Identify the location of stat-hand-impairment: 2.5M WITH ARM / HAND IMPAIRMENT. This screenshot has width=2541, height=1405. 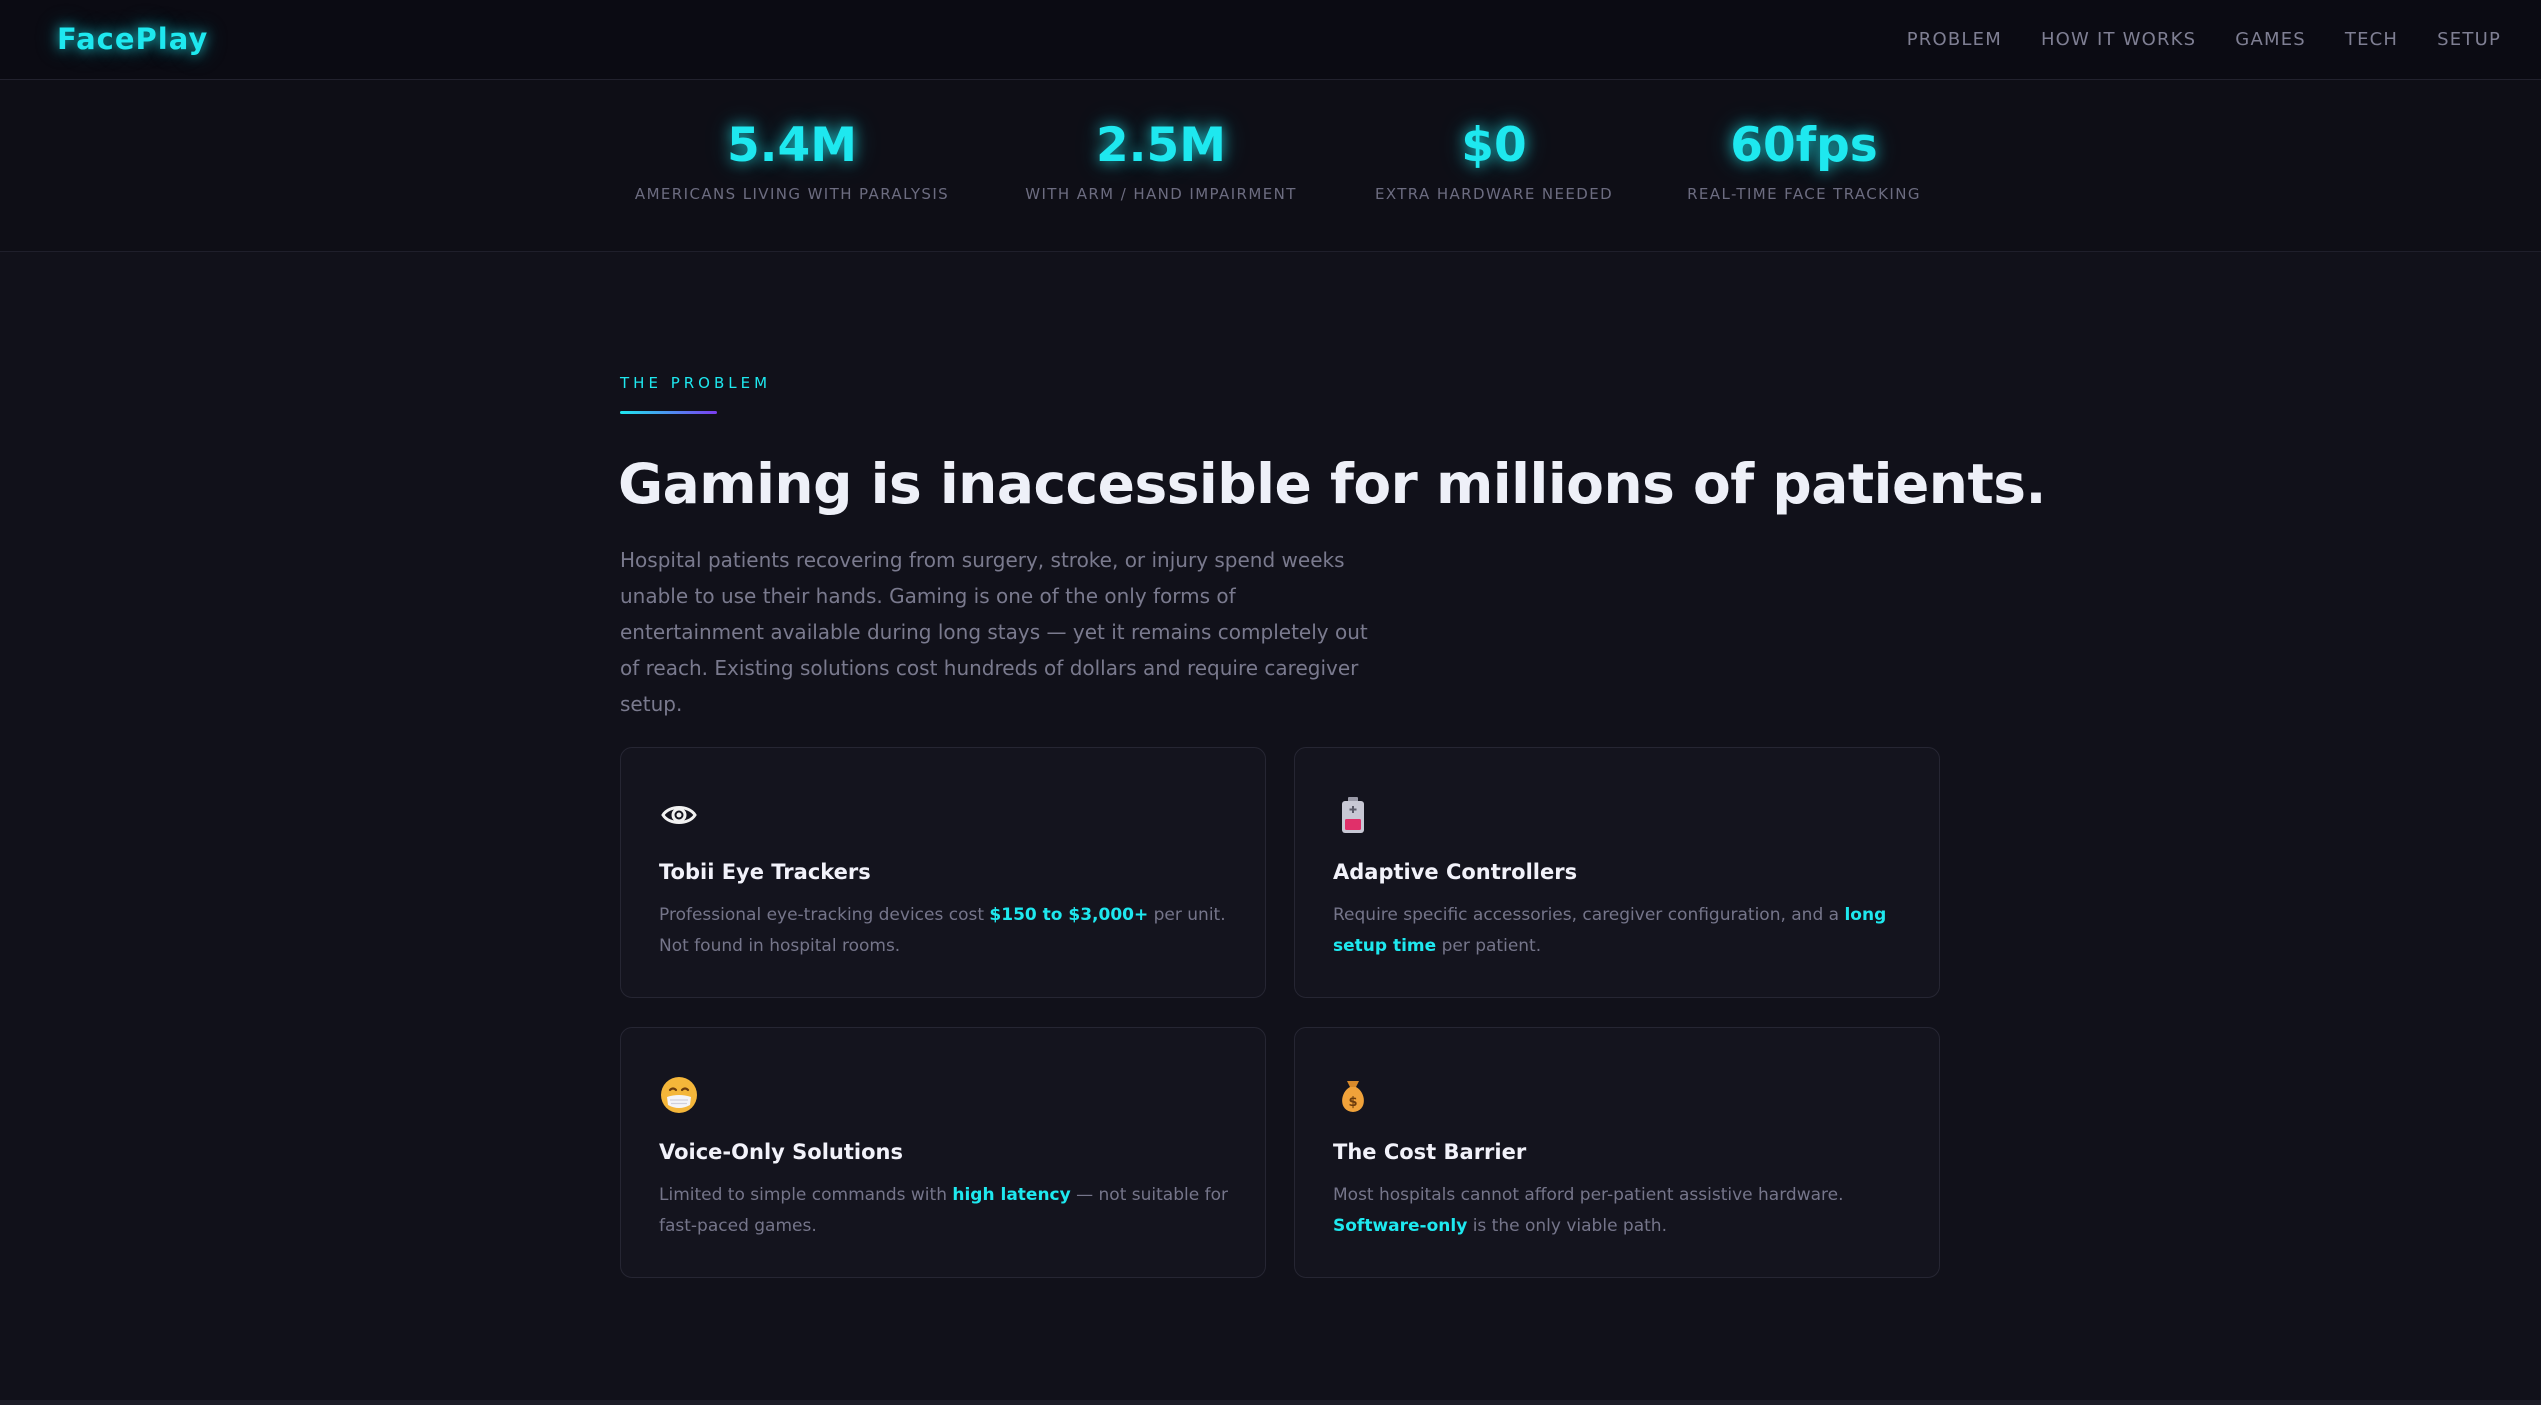
(1161, 162).